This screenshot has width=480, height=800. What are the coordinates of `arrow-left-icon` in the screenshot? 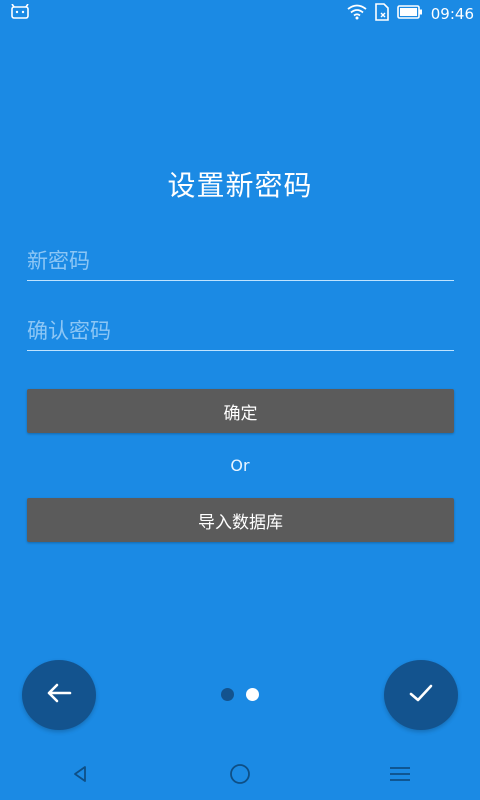 It's located at (59, 695).